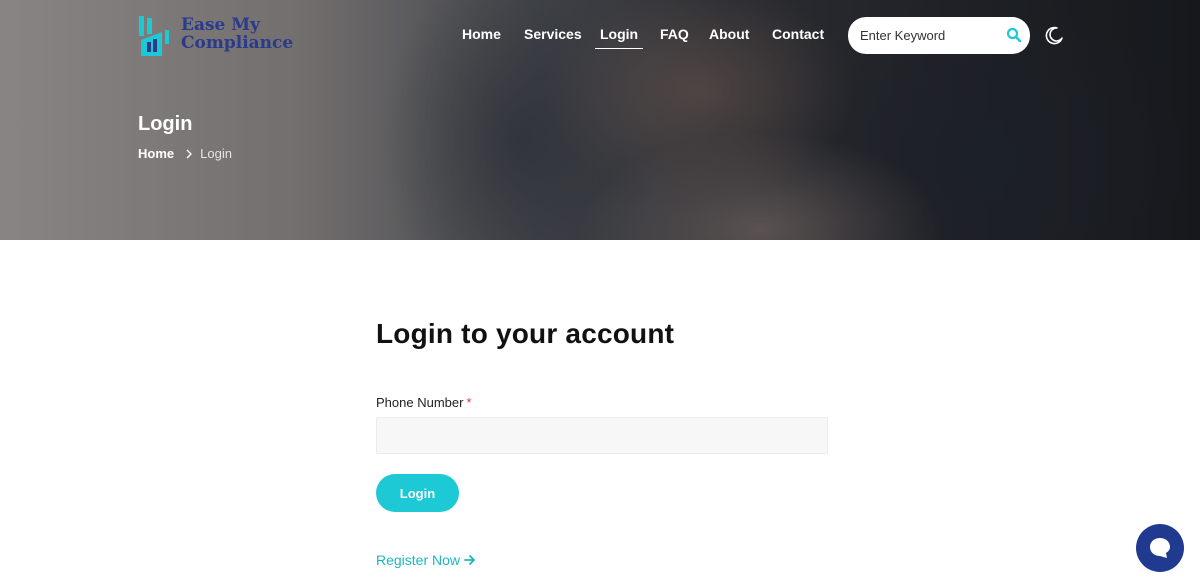 This screenshot has width=1200, height=579. Describe the element at coordinates (1054, 35) in the screenshot. I see `moon-icon` at that location.